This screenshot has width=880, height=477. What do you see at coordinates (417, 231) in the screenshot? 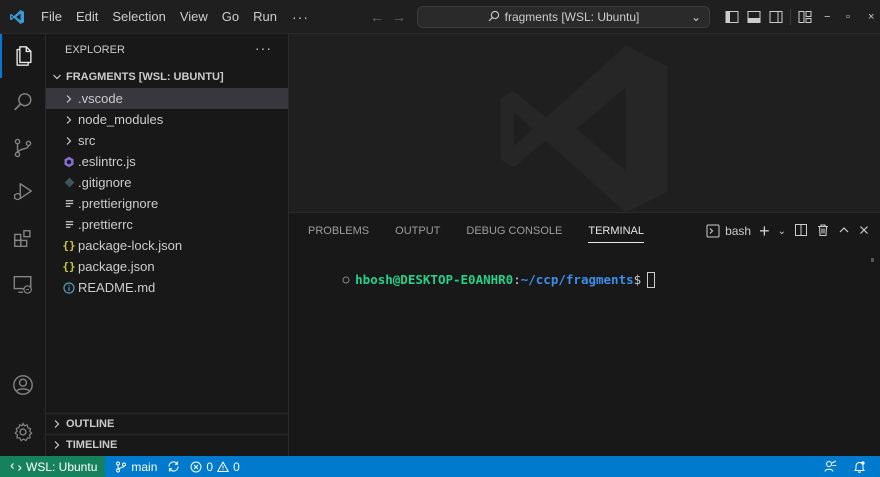
I see `tab-output: OUTPUT` at bounding box center [417, 231].